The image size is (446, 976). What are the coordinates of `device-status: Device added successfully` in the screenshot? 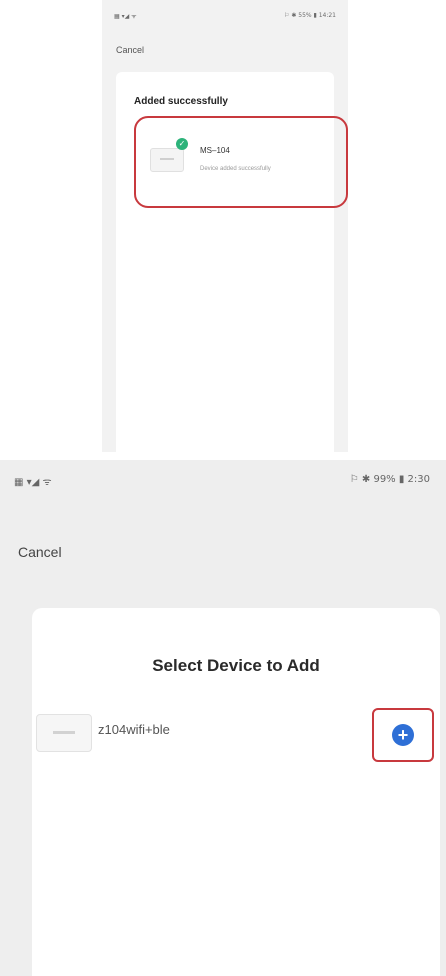 It's located at (235, 169).